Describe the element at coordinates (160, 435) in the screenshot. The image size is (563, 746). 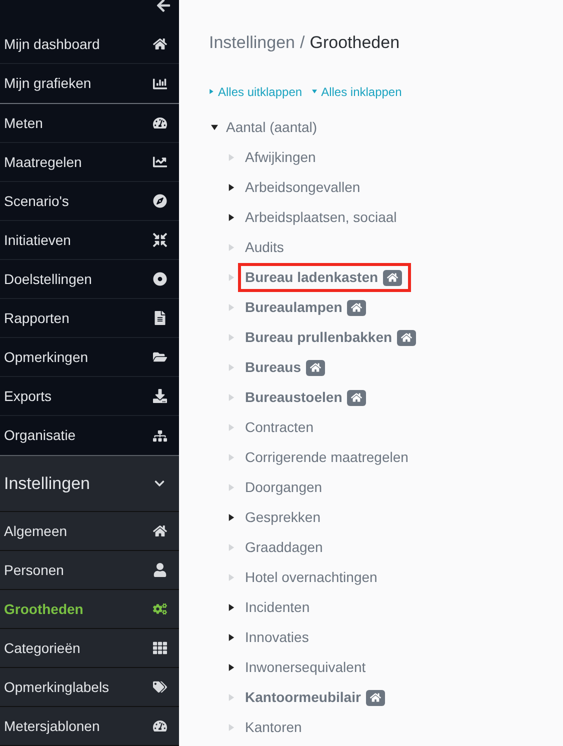
I see `sitemap-icon` at that location.